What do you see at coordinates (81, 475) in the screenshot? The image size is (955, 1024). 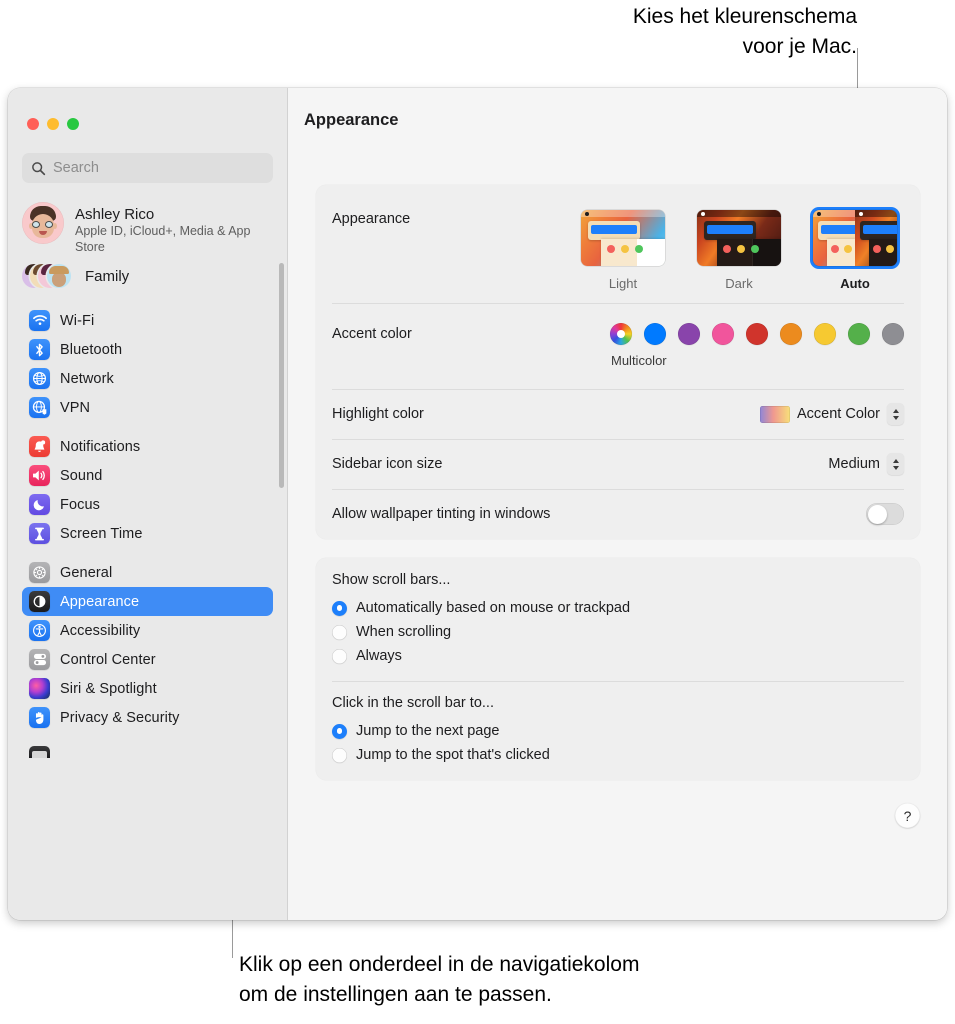 I see `sidebar-item-label: Sound` at bounding box center [81, 475].